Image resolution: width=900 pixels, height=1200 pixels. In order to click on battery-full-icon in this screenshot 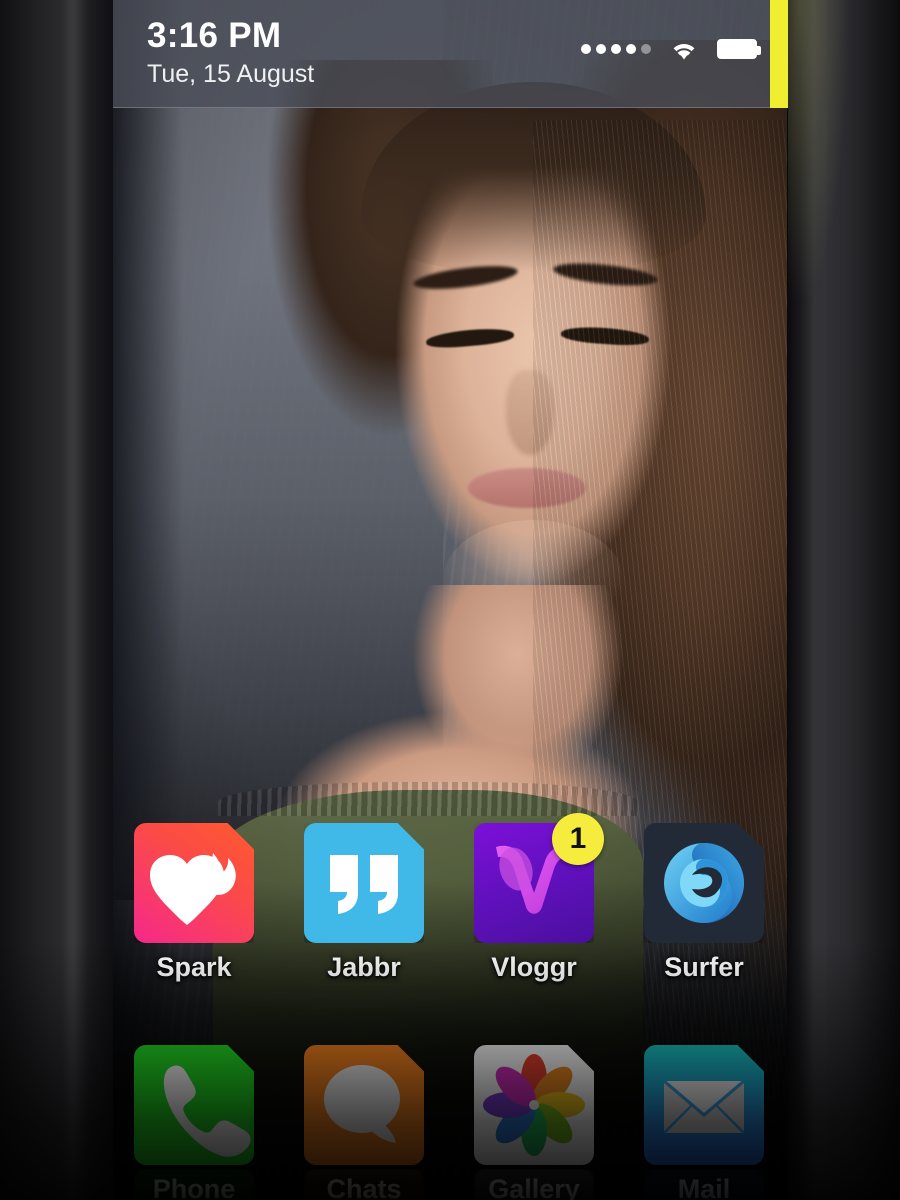, I will do `click(739, 49)`.